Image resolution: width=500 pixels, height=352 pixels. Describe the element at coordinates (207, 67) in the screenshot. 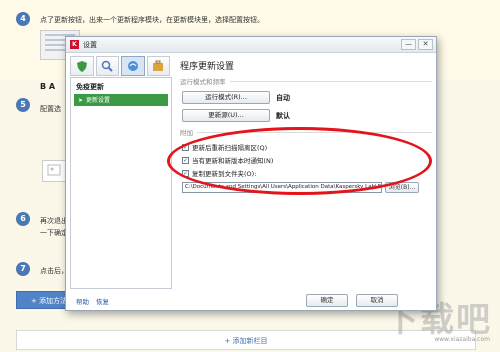

I see `page-title: 程序更新设置` at that location.